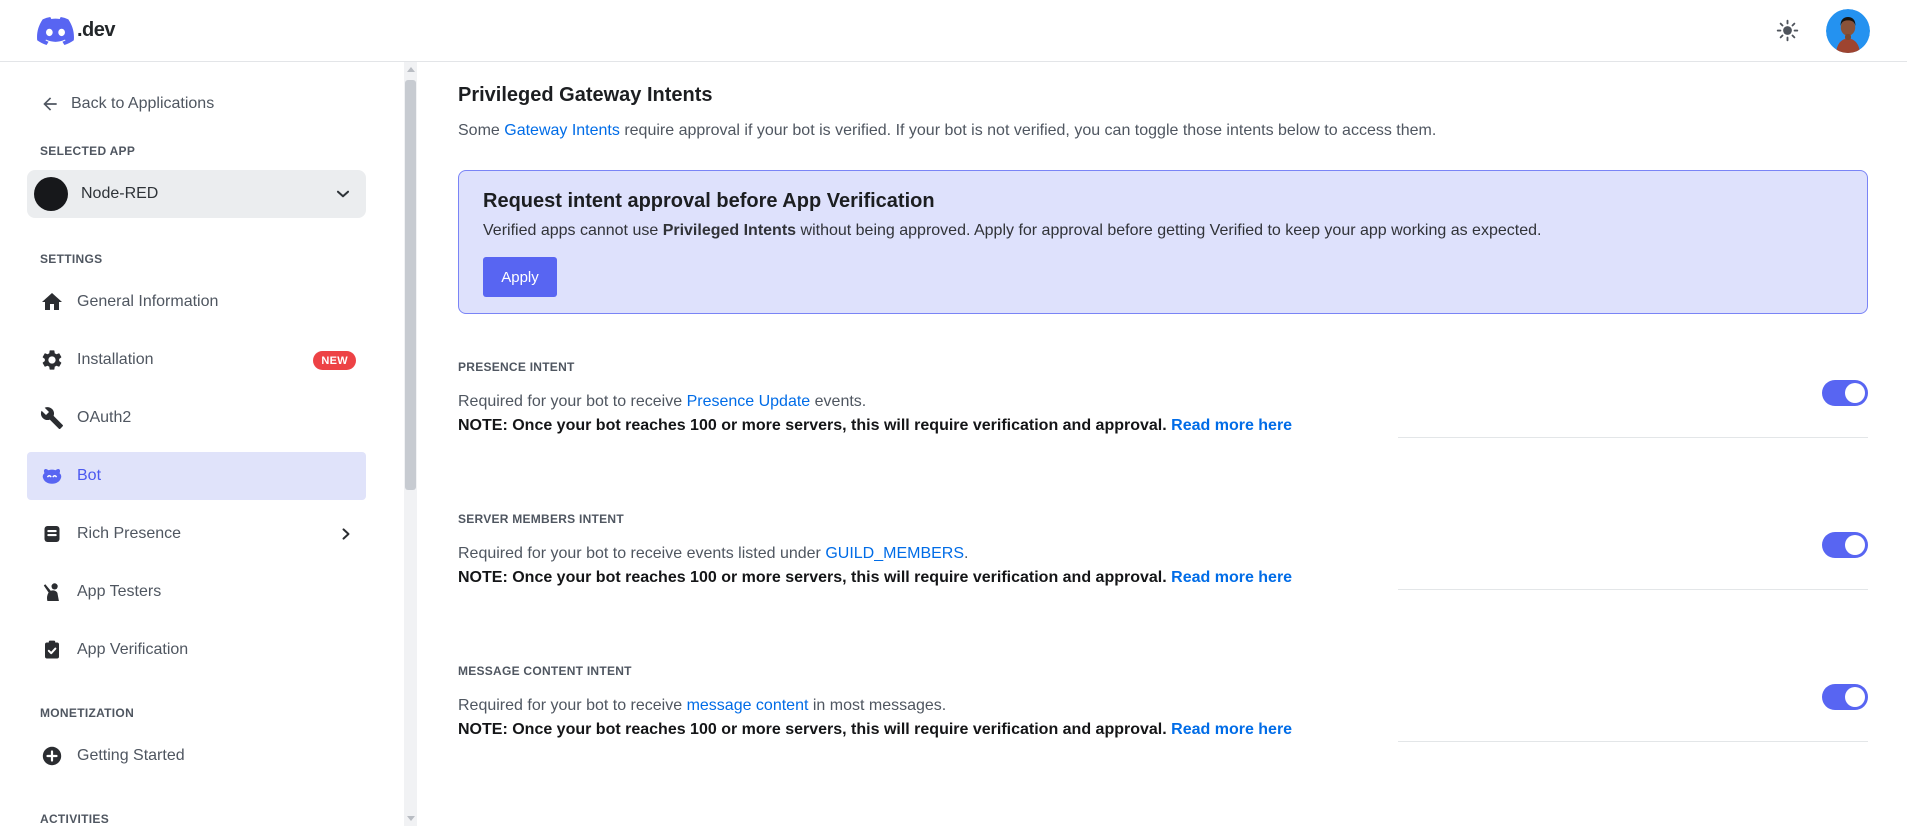 This screenshot has width=1907, height=826. I want to click on avatar-image, so click(1848, 30).